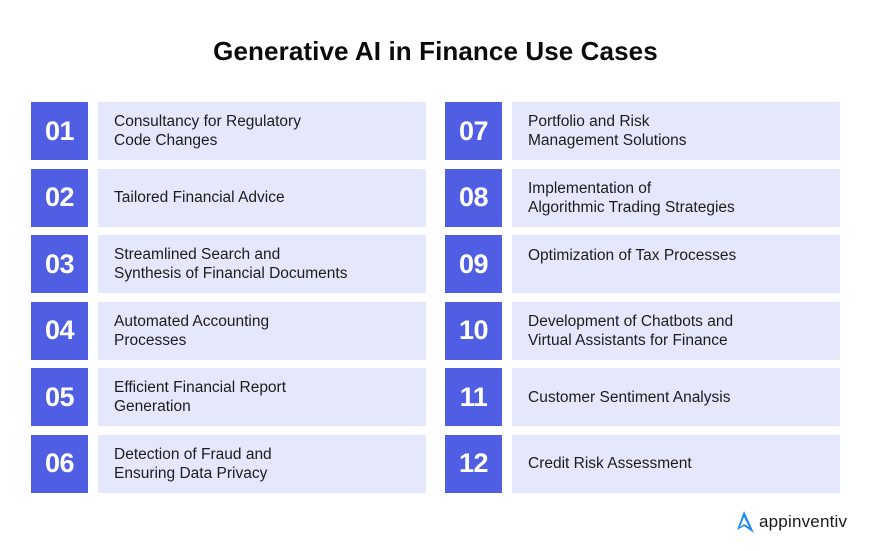 The width and height of the screenshot is (871, 551). I want to click on item-text-line: Ensuring Data Privacy, so click(191, 473).